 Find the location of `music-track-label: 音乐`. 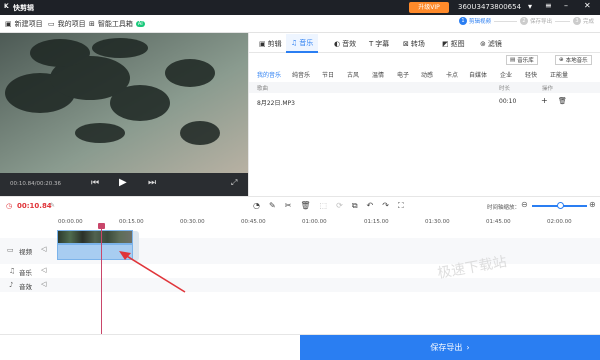

music-track-label: 音乐 is located at coordinates (25, 273).